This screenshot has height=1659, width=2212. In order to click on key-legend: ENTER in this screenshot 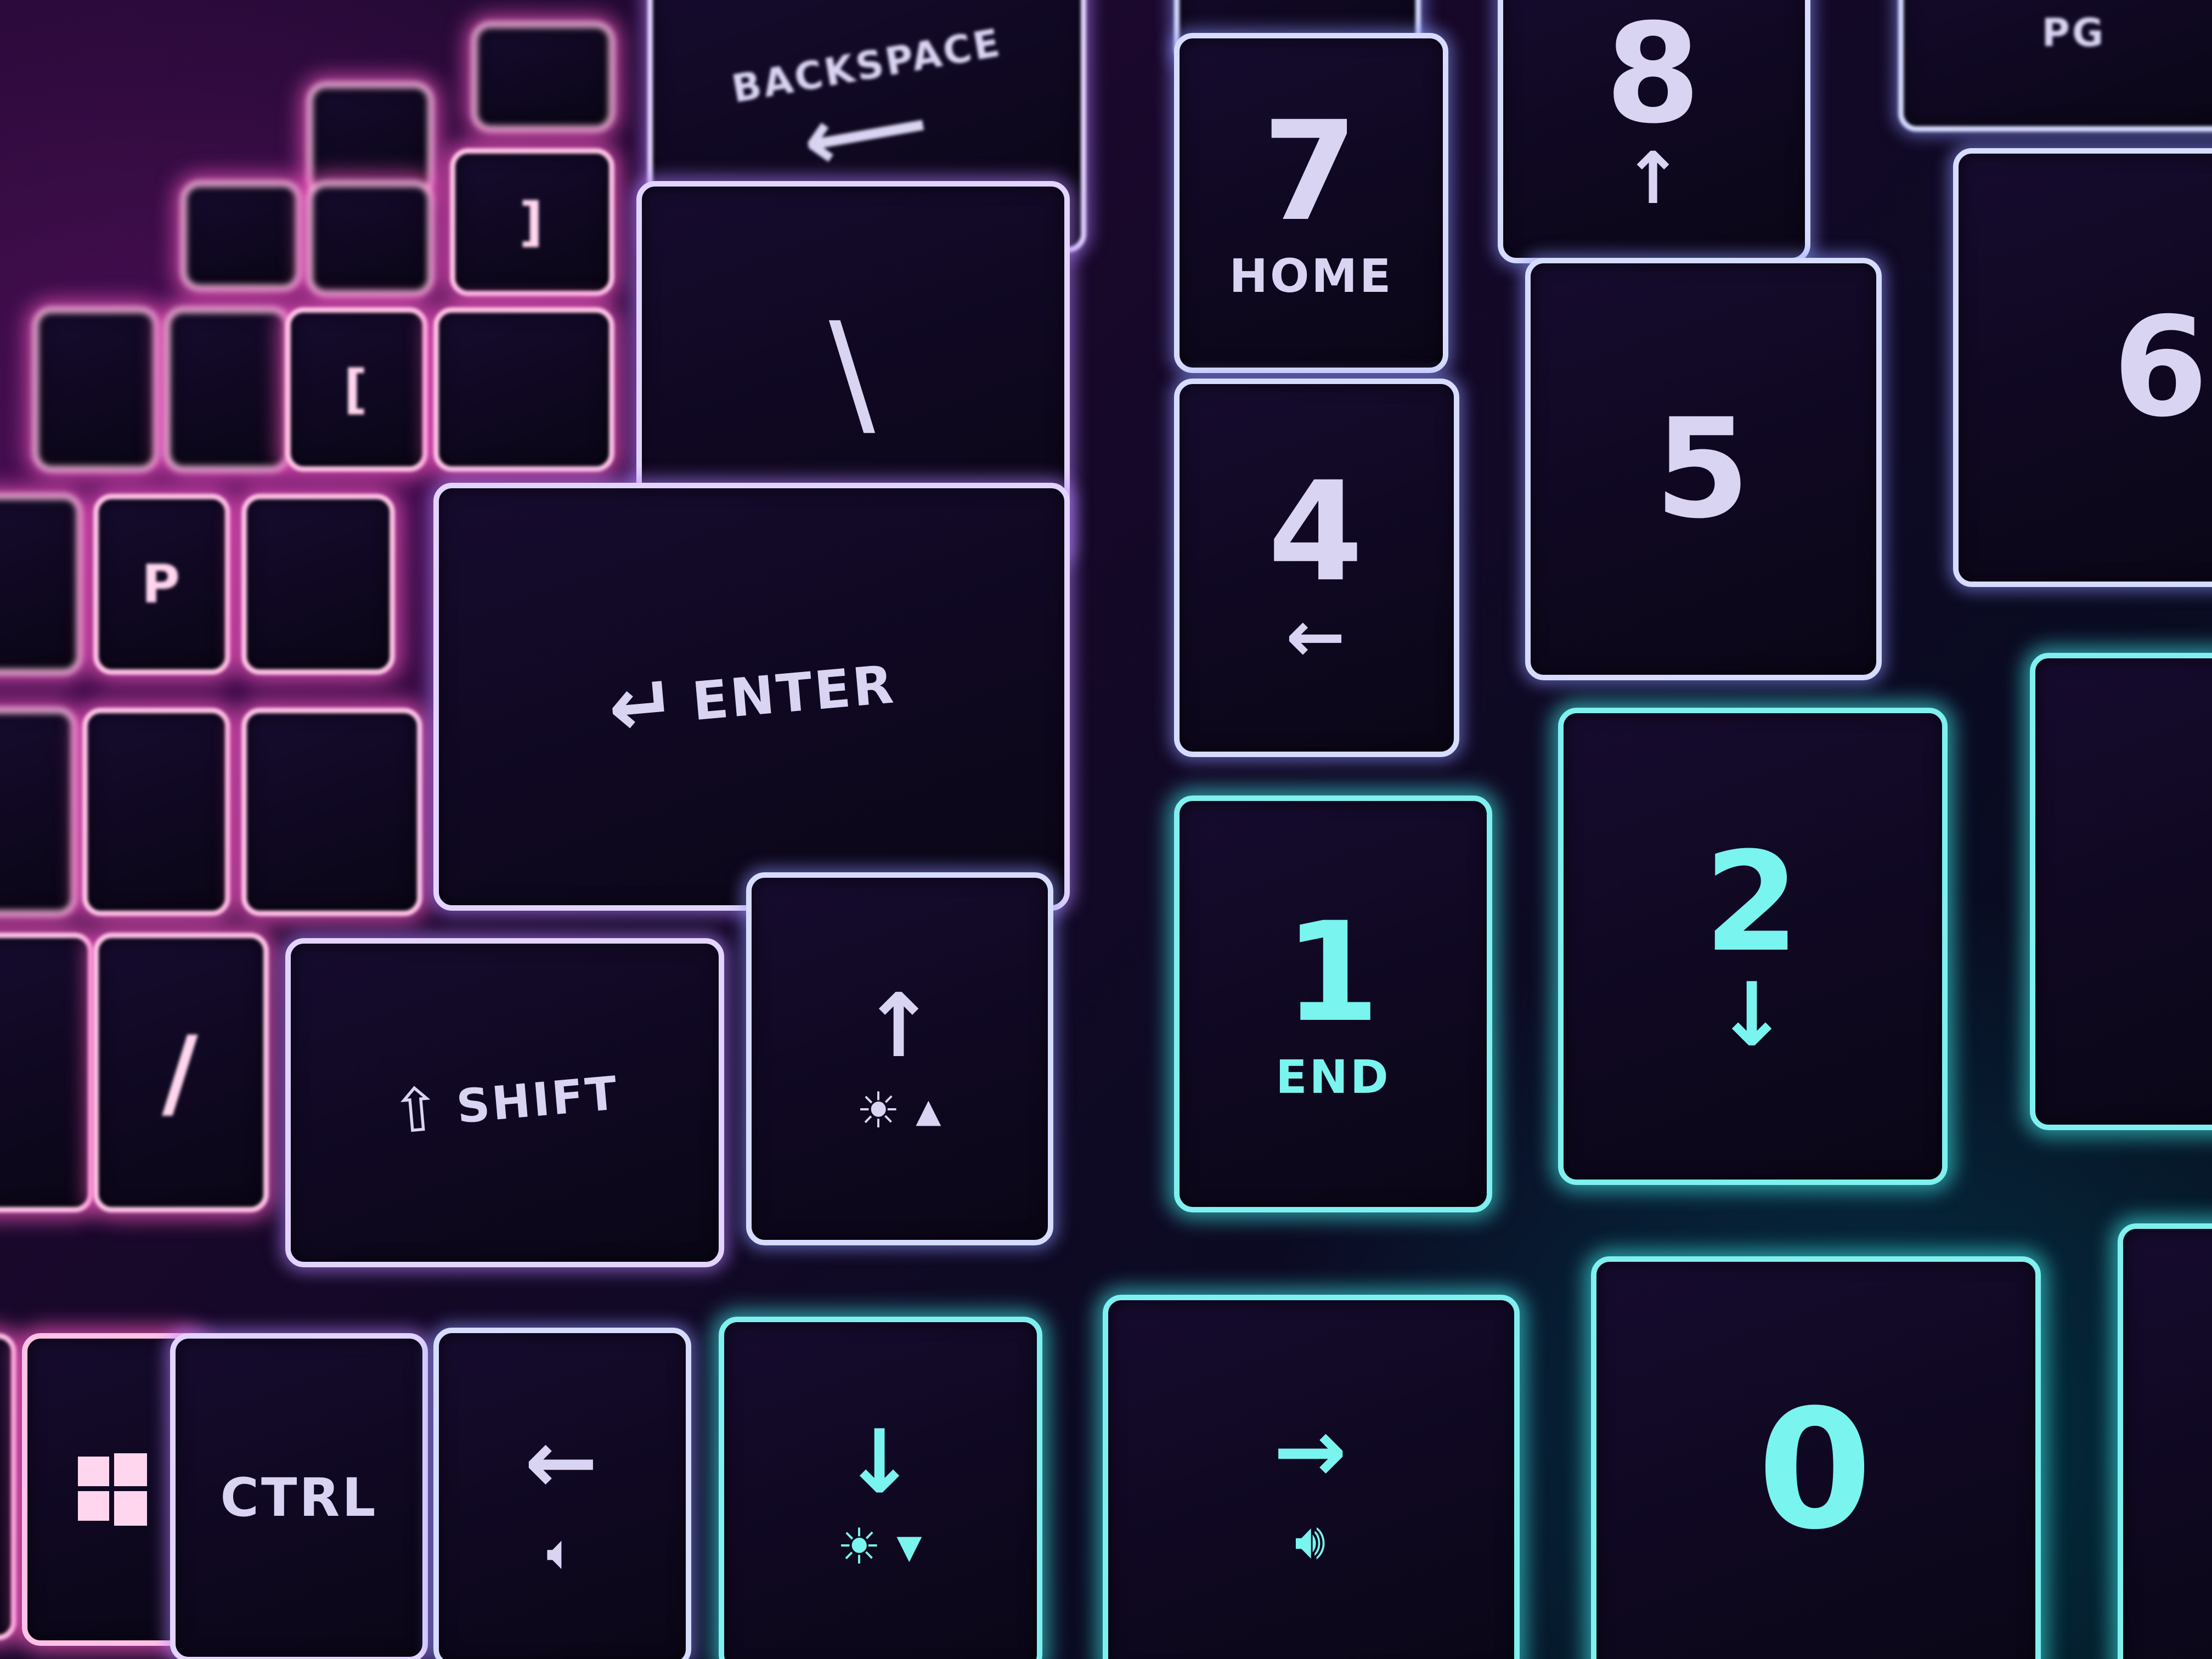, I will do `click(794, 693)`.